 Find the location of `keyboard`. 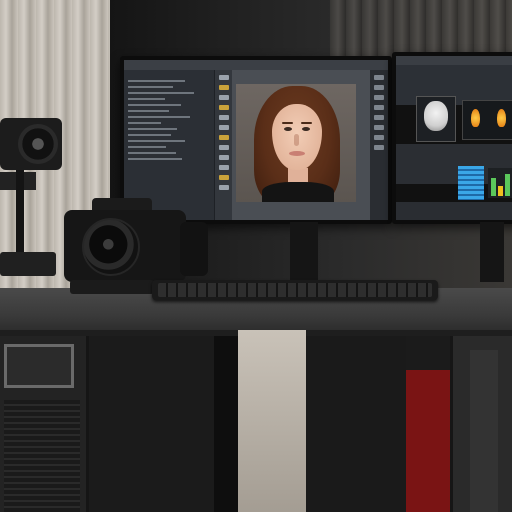

keyboard is located at coordinates (295, 290).